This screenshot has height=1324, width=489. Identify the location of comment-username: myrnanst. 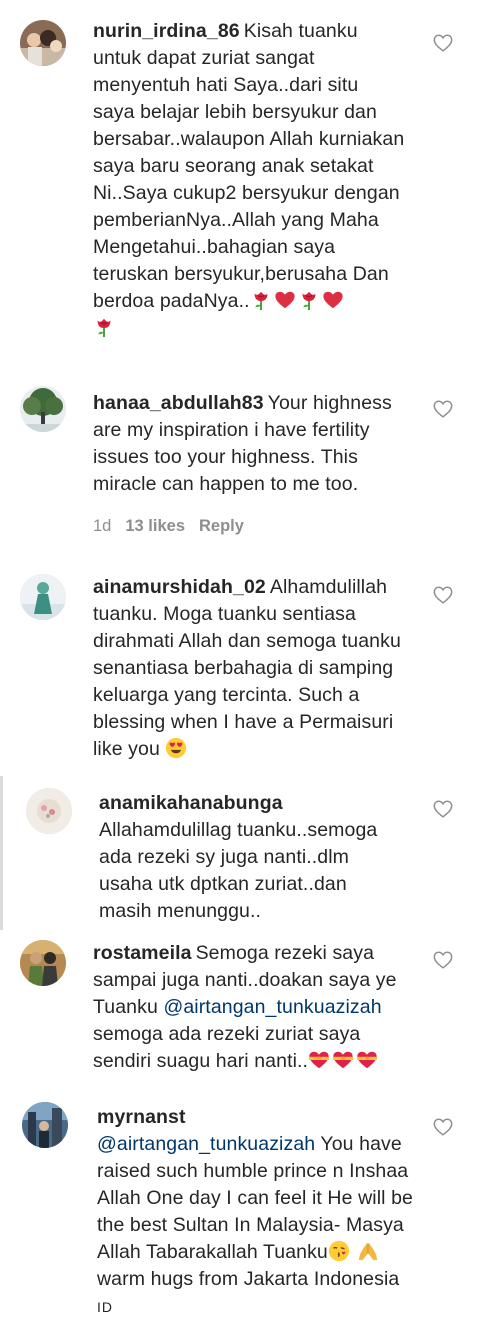
(141, 1117).